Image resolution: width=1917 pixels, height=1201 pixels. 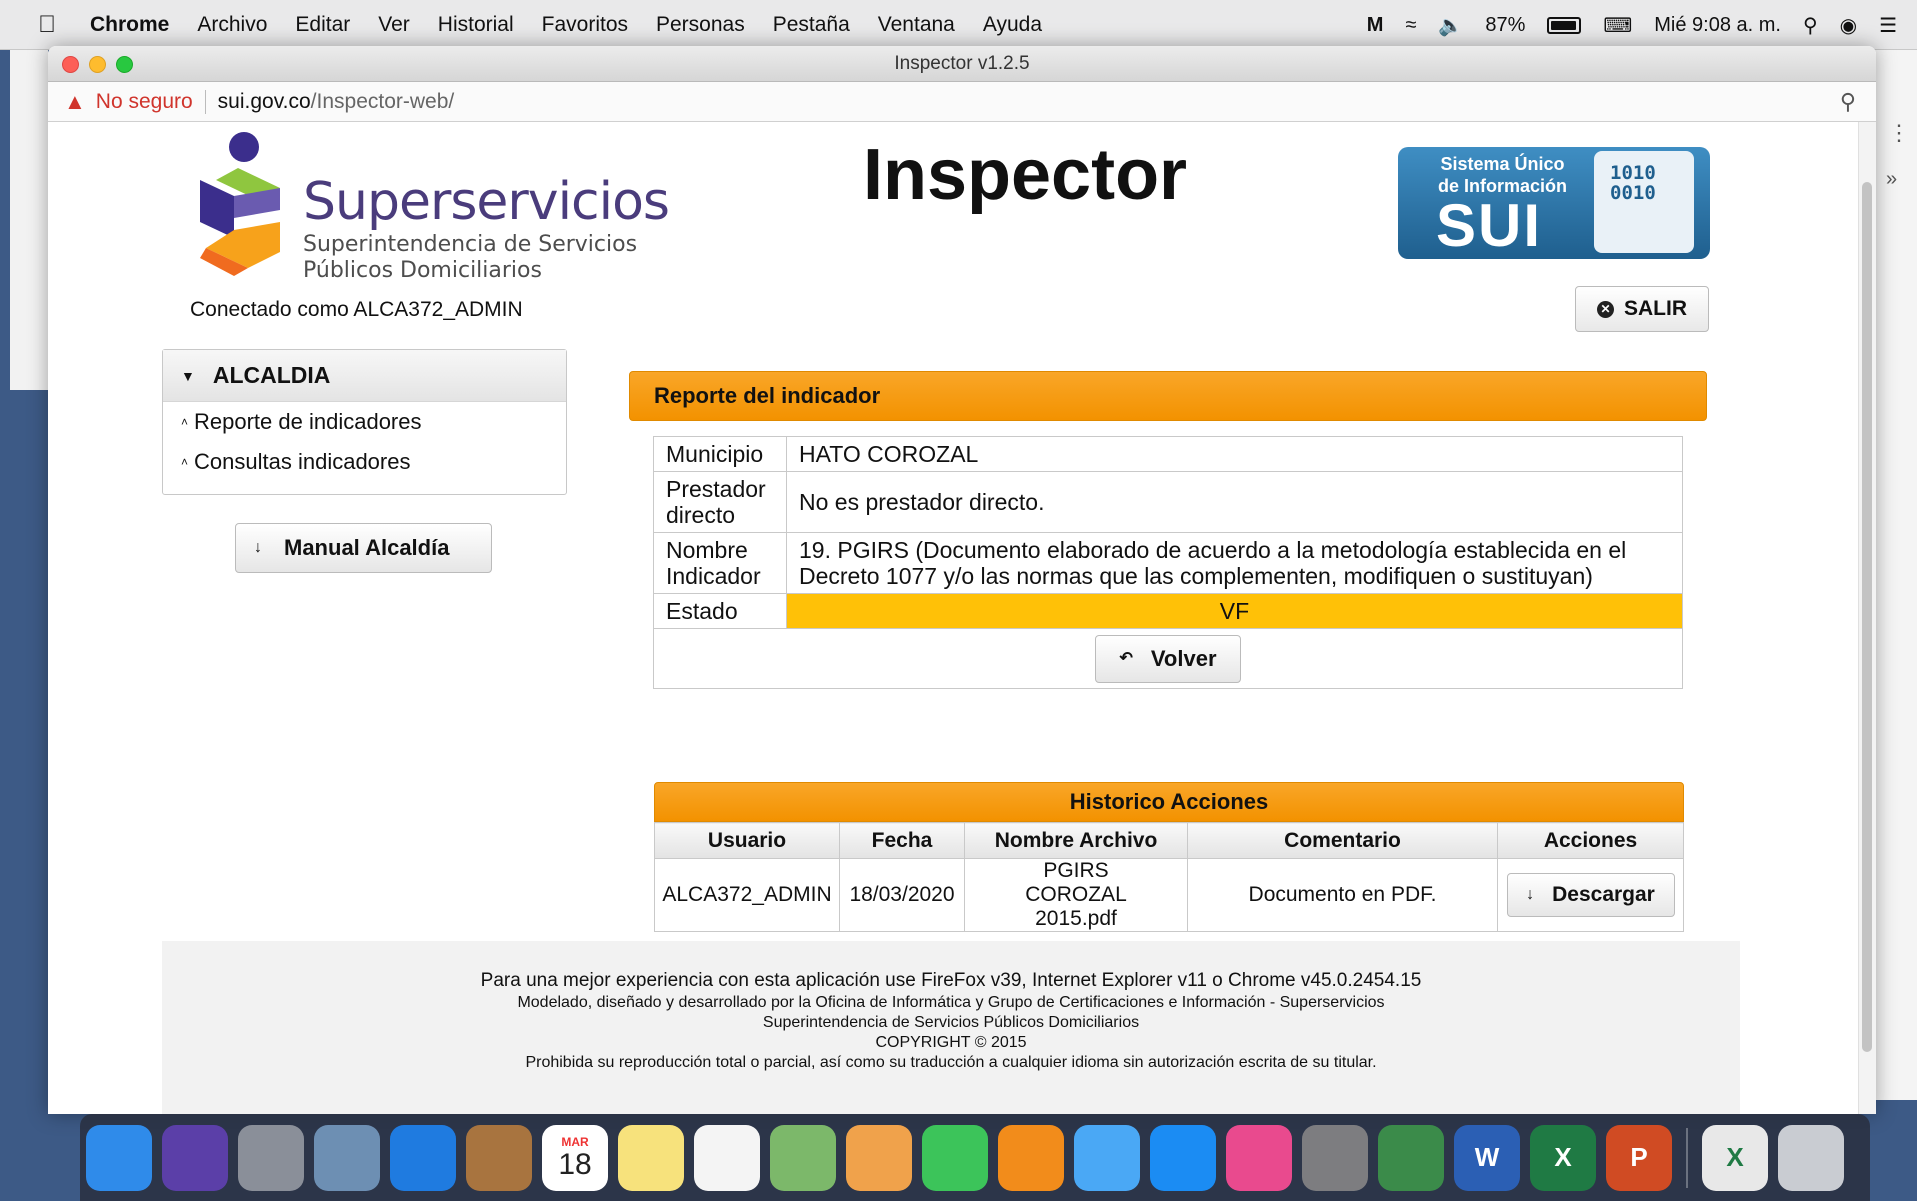 What do you see at coordinates (188, 375) in the screenshot?
I see `caret-down-icon: ▼` at bounding box center [188, 375].